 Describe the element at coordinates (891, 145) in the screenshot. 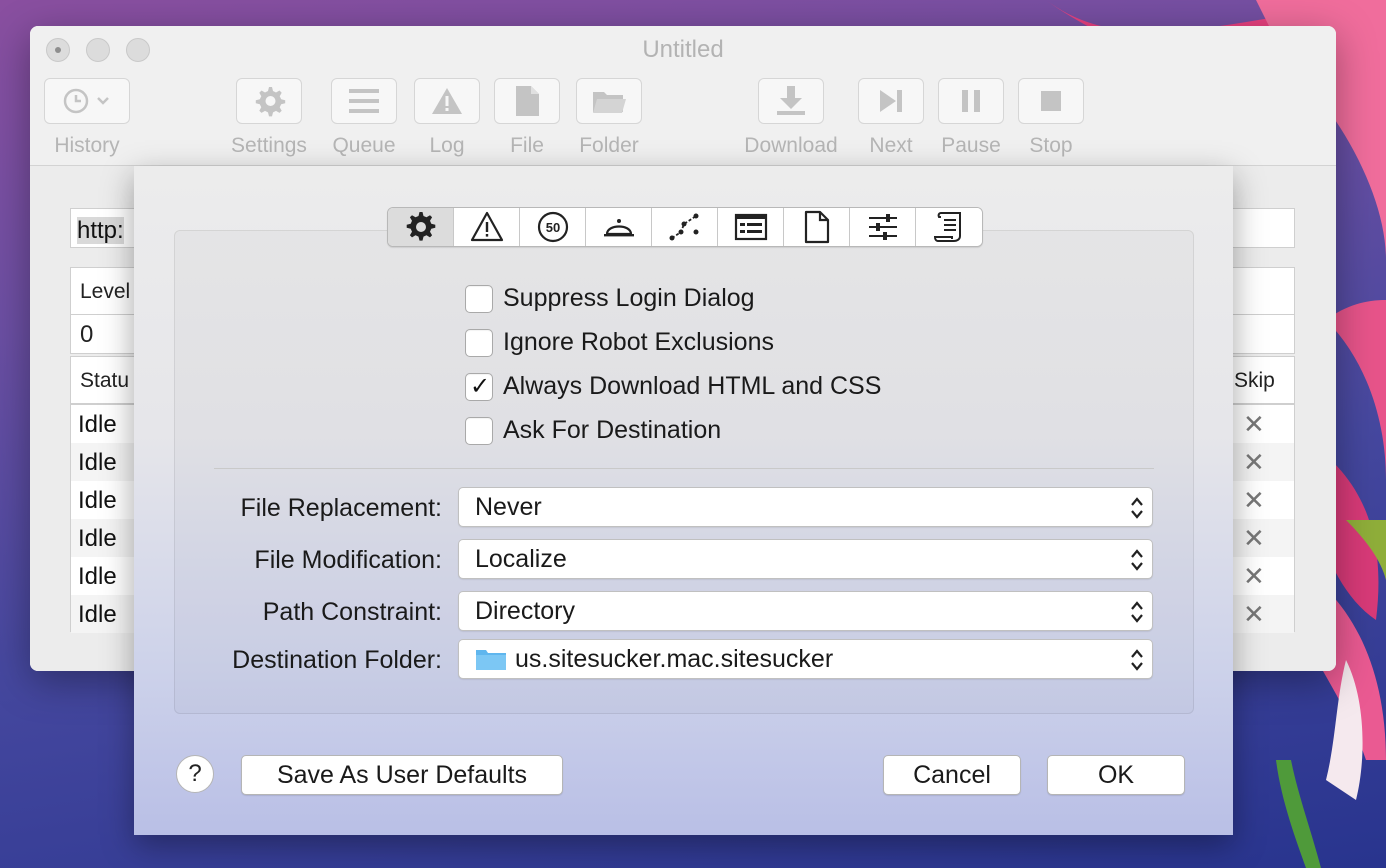

I see `next-label: Next` at that location.